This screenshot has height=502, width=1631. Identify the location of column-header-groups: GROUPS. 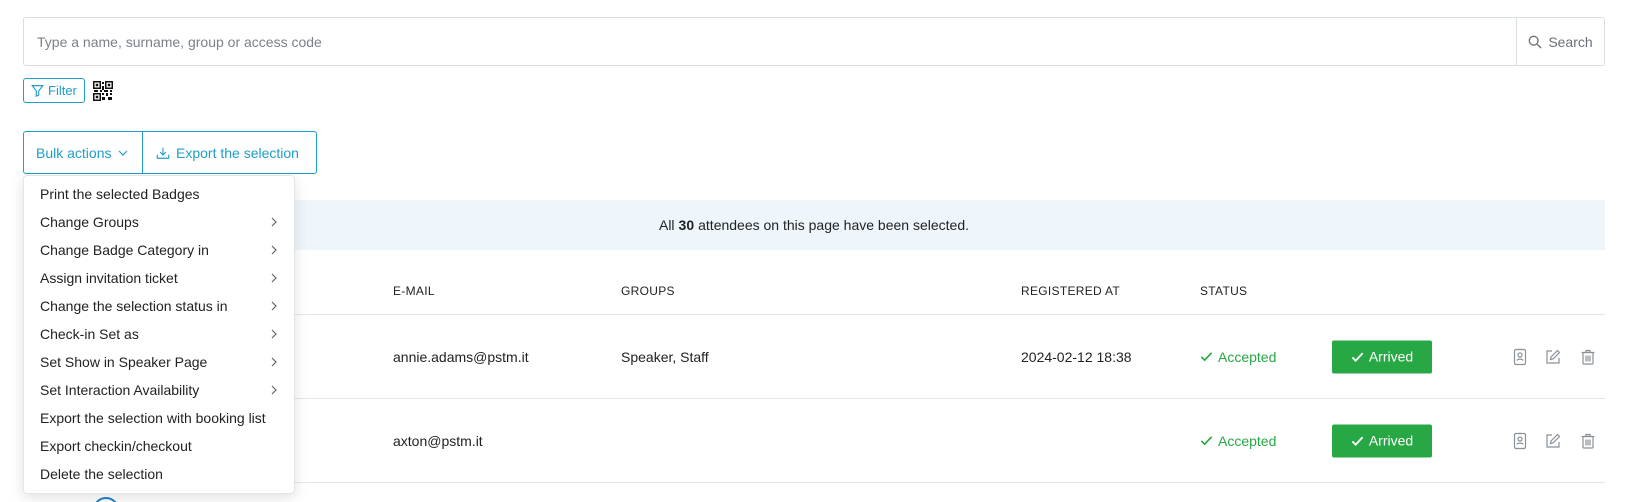
(648, 291).